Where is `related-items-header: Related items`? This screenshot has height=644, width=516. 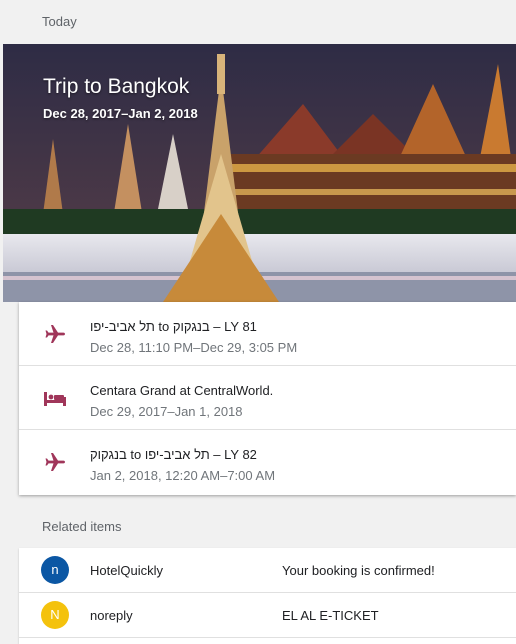
related-items-header: Related items is located at coordinates (82, 526).